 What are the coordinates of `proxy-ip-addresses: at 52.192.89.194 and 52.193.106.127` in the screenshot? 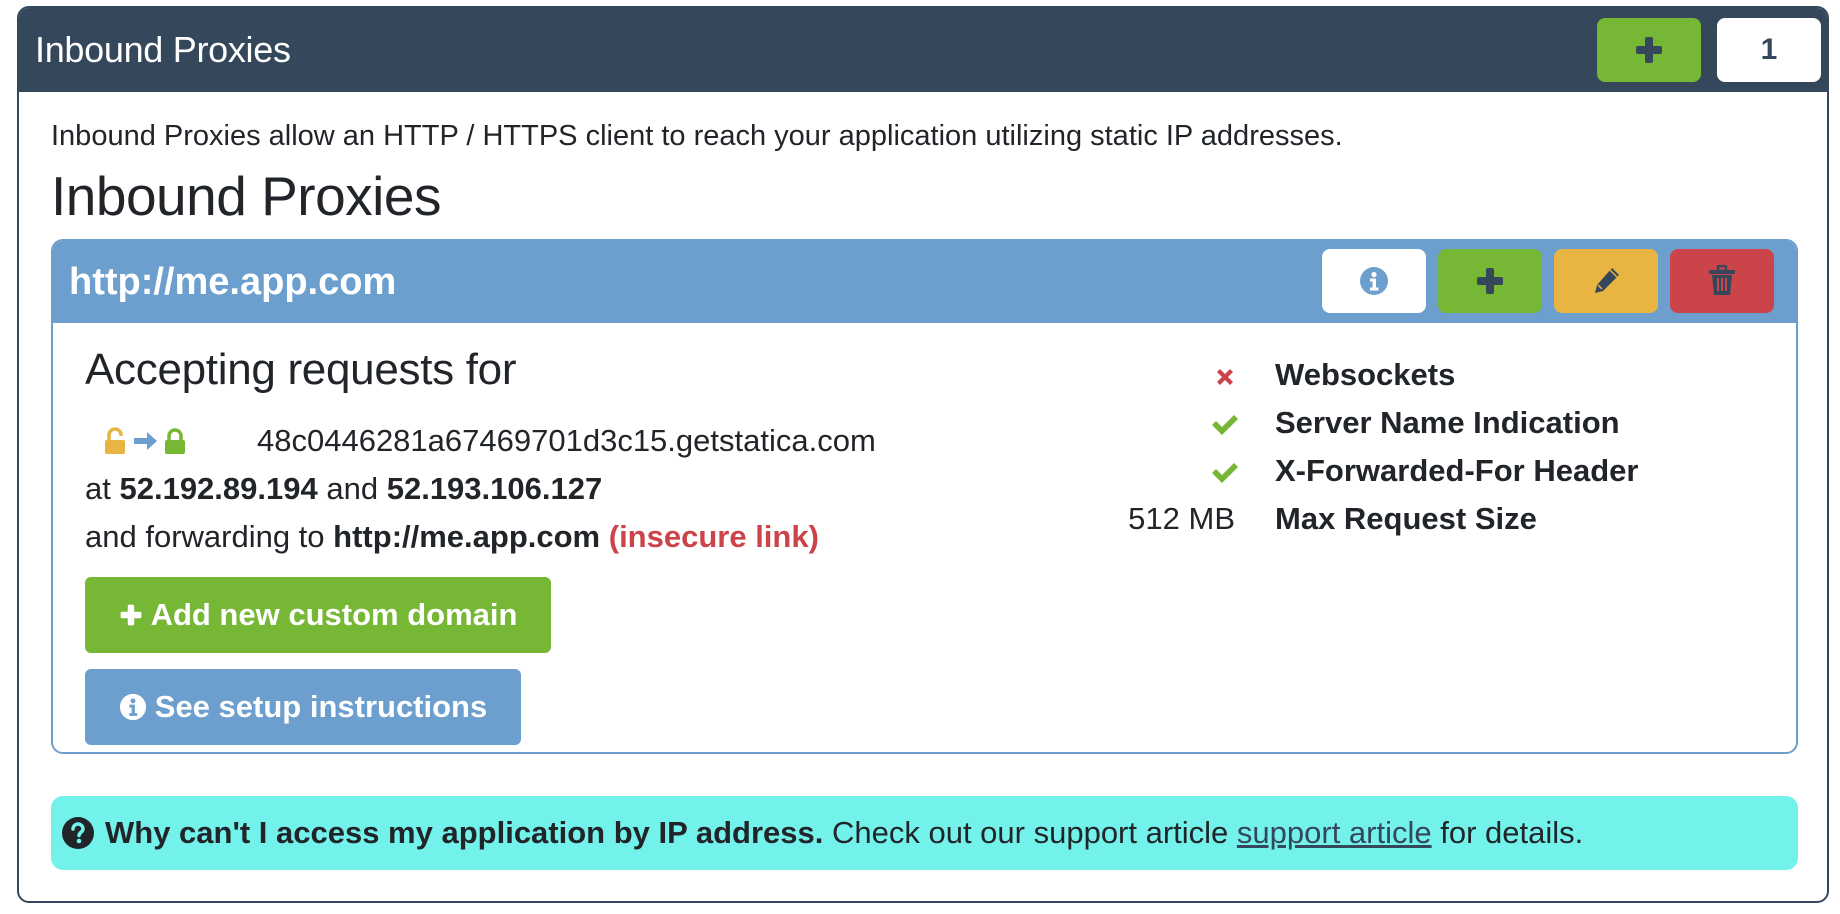 It's located at (343, 489).